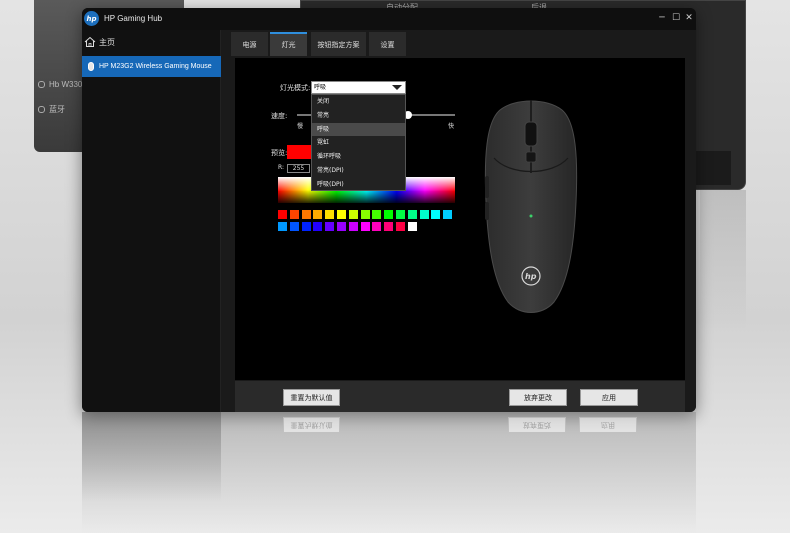  What do you see at coordinates (531, 206) in the screenshot?
I see `mouse-image` at bounding box center [531, 206].